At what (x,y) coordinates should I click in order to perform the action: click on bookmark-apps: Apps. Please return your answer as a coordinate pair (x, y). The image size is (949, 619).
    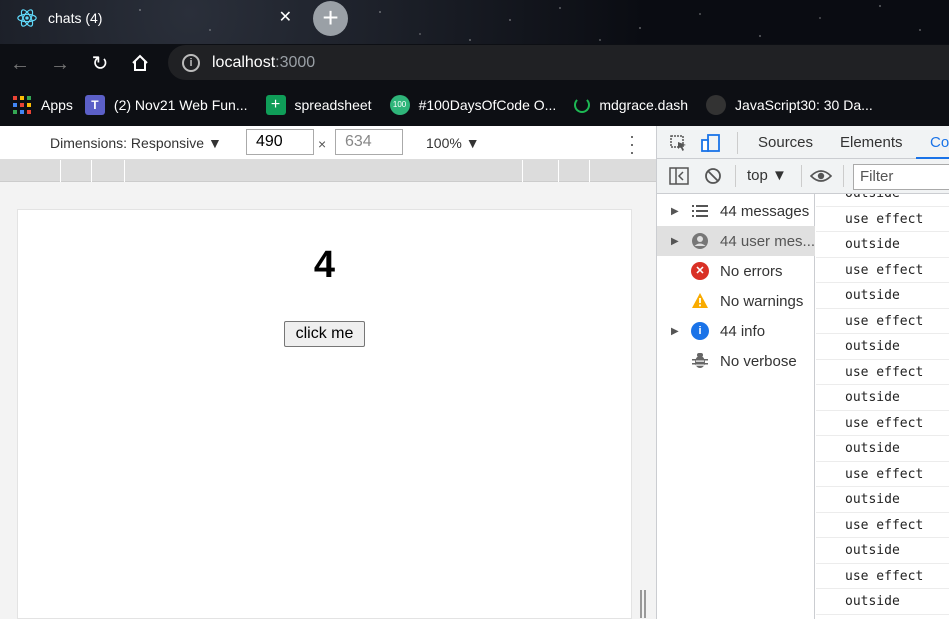
    Looking at the image, I should click on (42, 105).